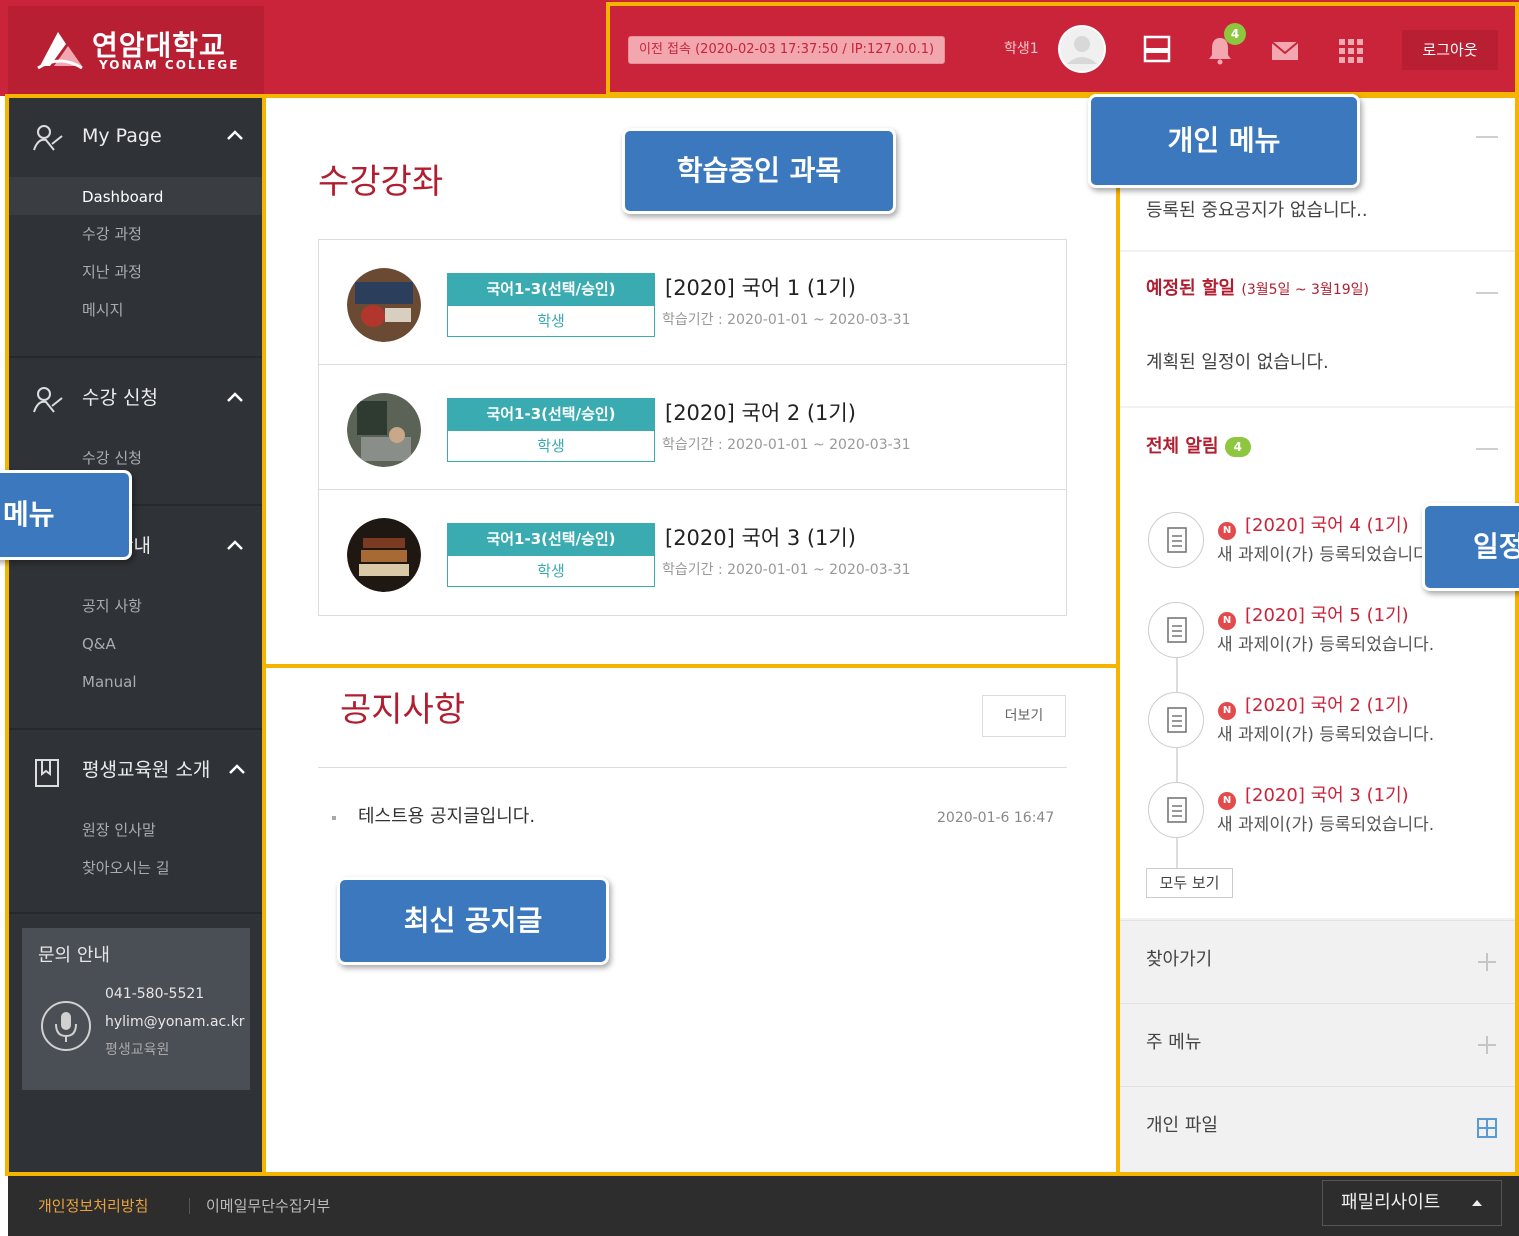 This screenshot has width=1519, height=1236. What do you see at coordinates (1391, 1202) in the screenshot?
I see `family-site-label: 패밀리사이트` at bounding box center [1391, 1202].